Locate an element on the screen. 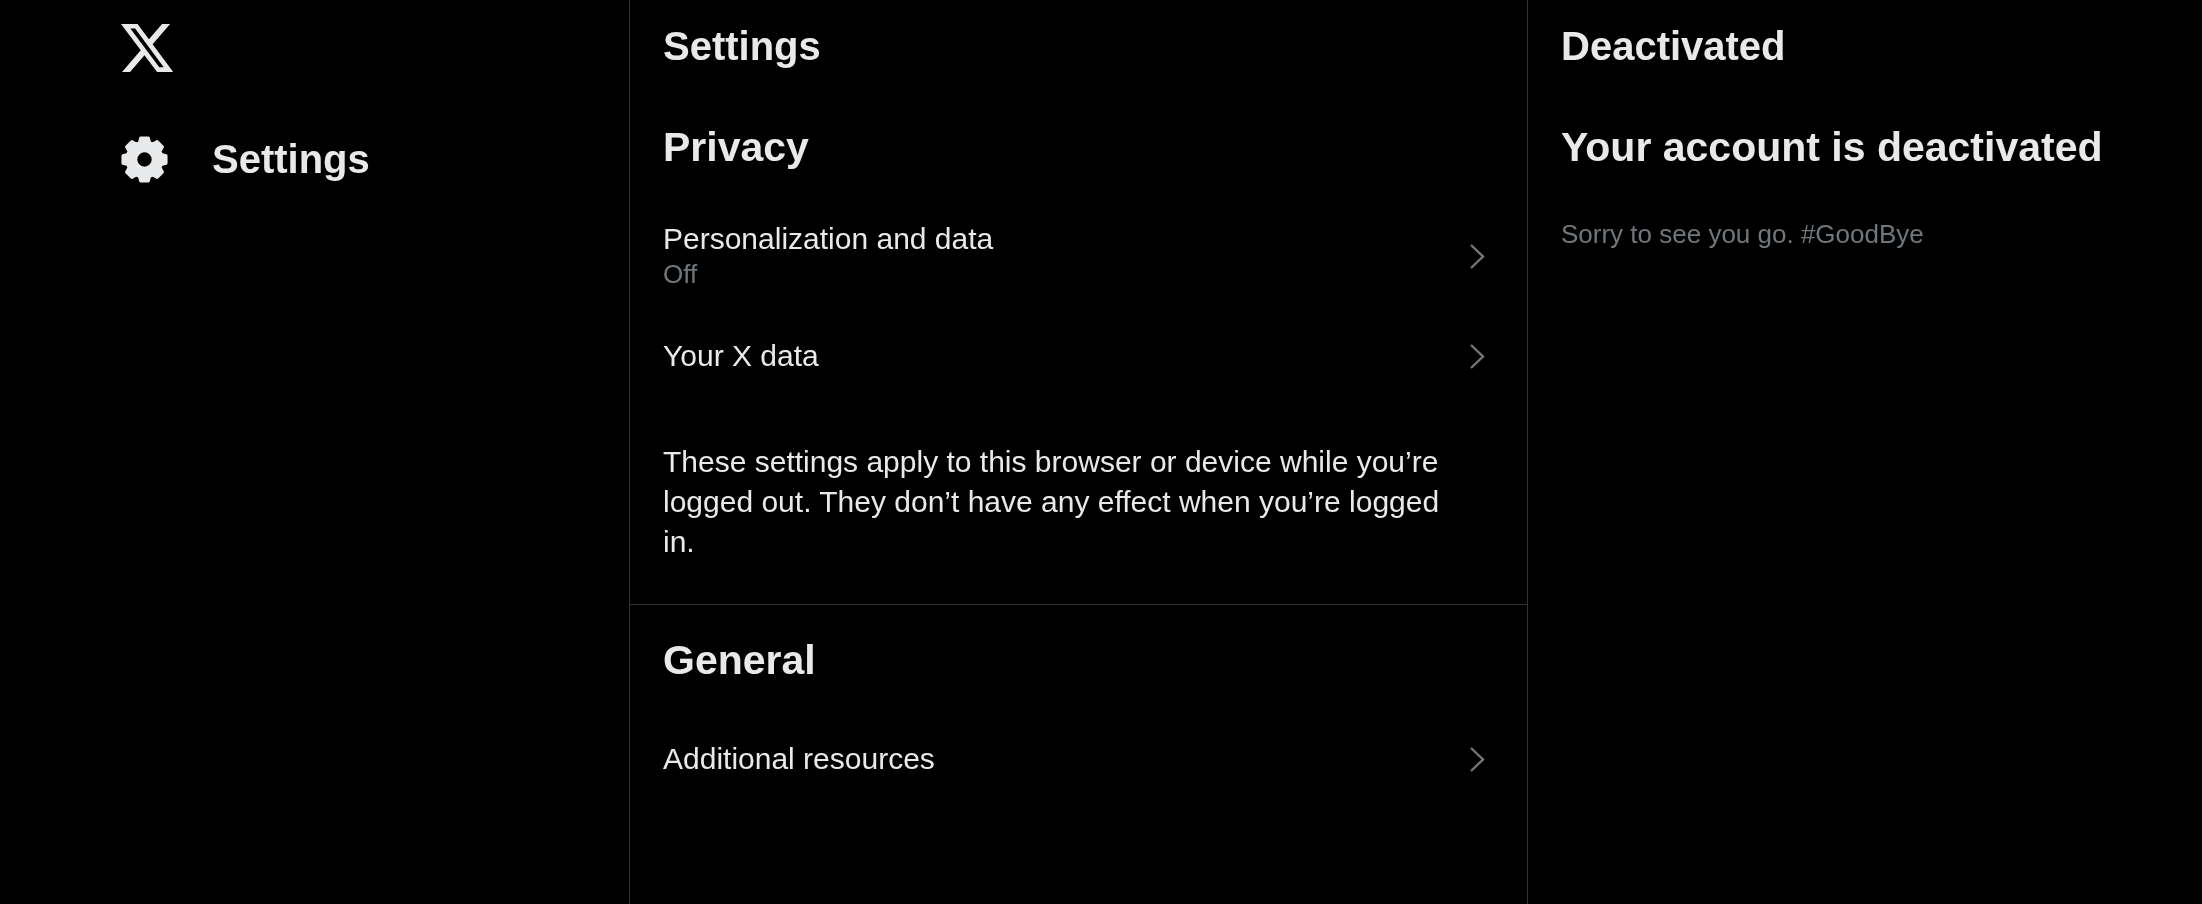  nav-item: Settings is located at coordinates (245, 159).